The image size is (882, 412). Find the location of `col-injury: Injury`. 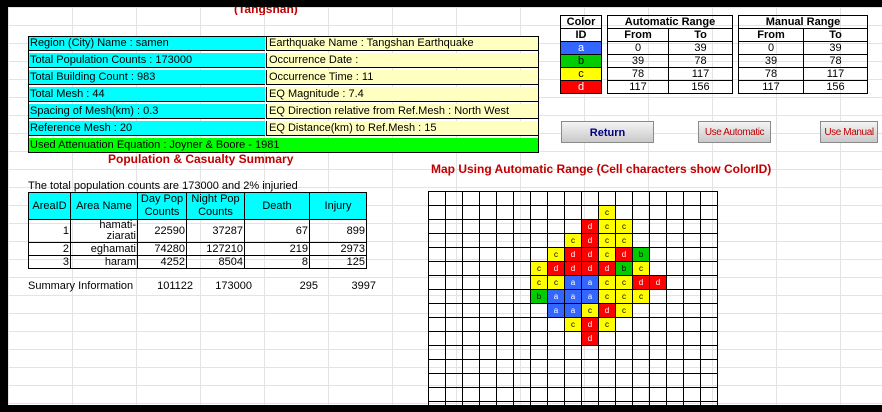

col-injury: Injury is located at coordinates (338, 206).